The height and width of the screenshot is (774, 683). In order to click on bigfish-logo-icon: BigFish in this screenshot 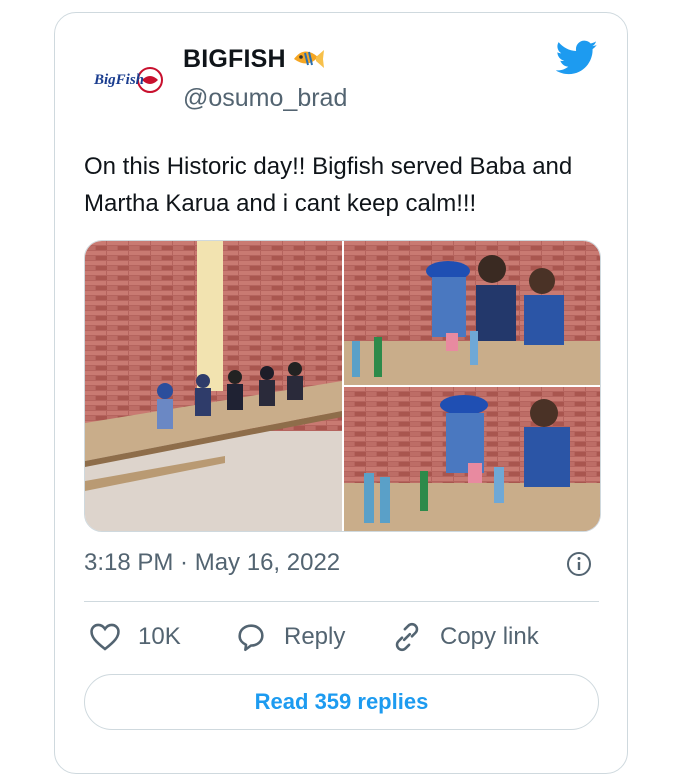, I will do `click(128, 80)`.